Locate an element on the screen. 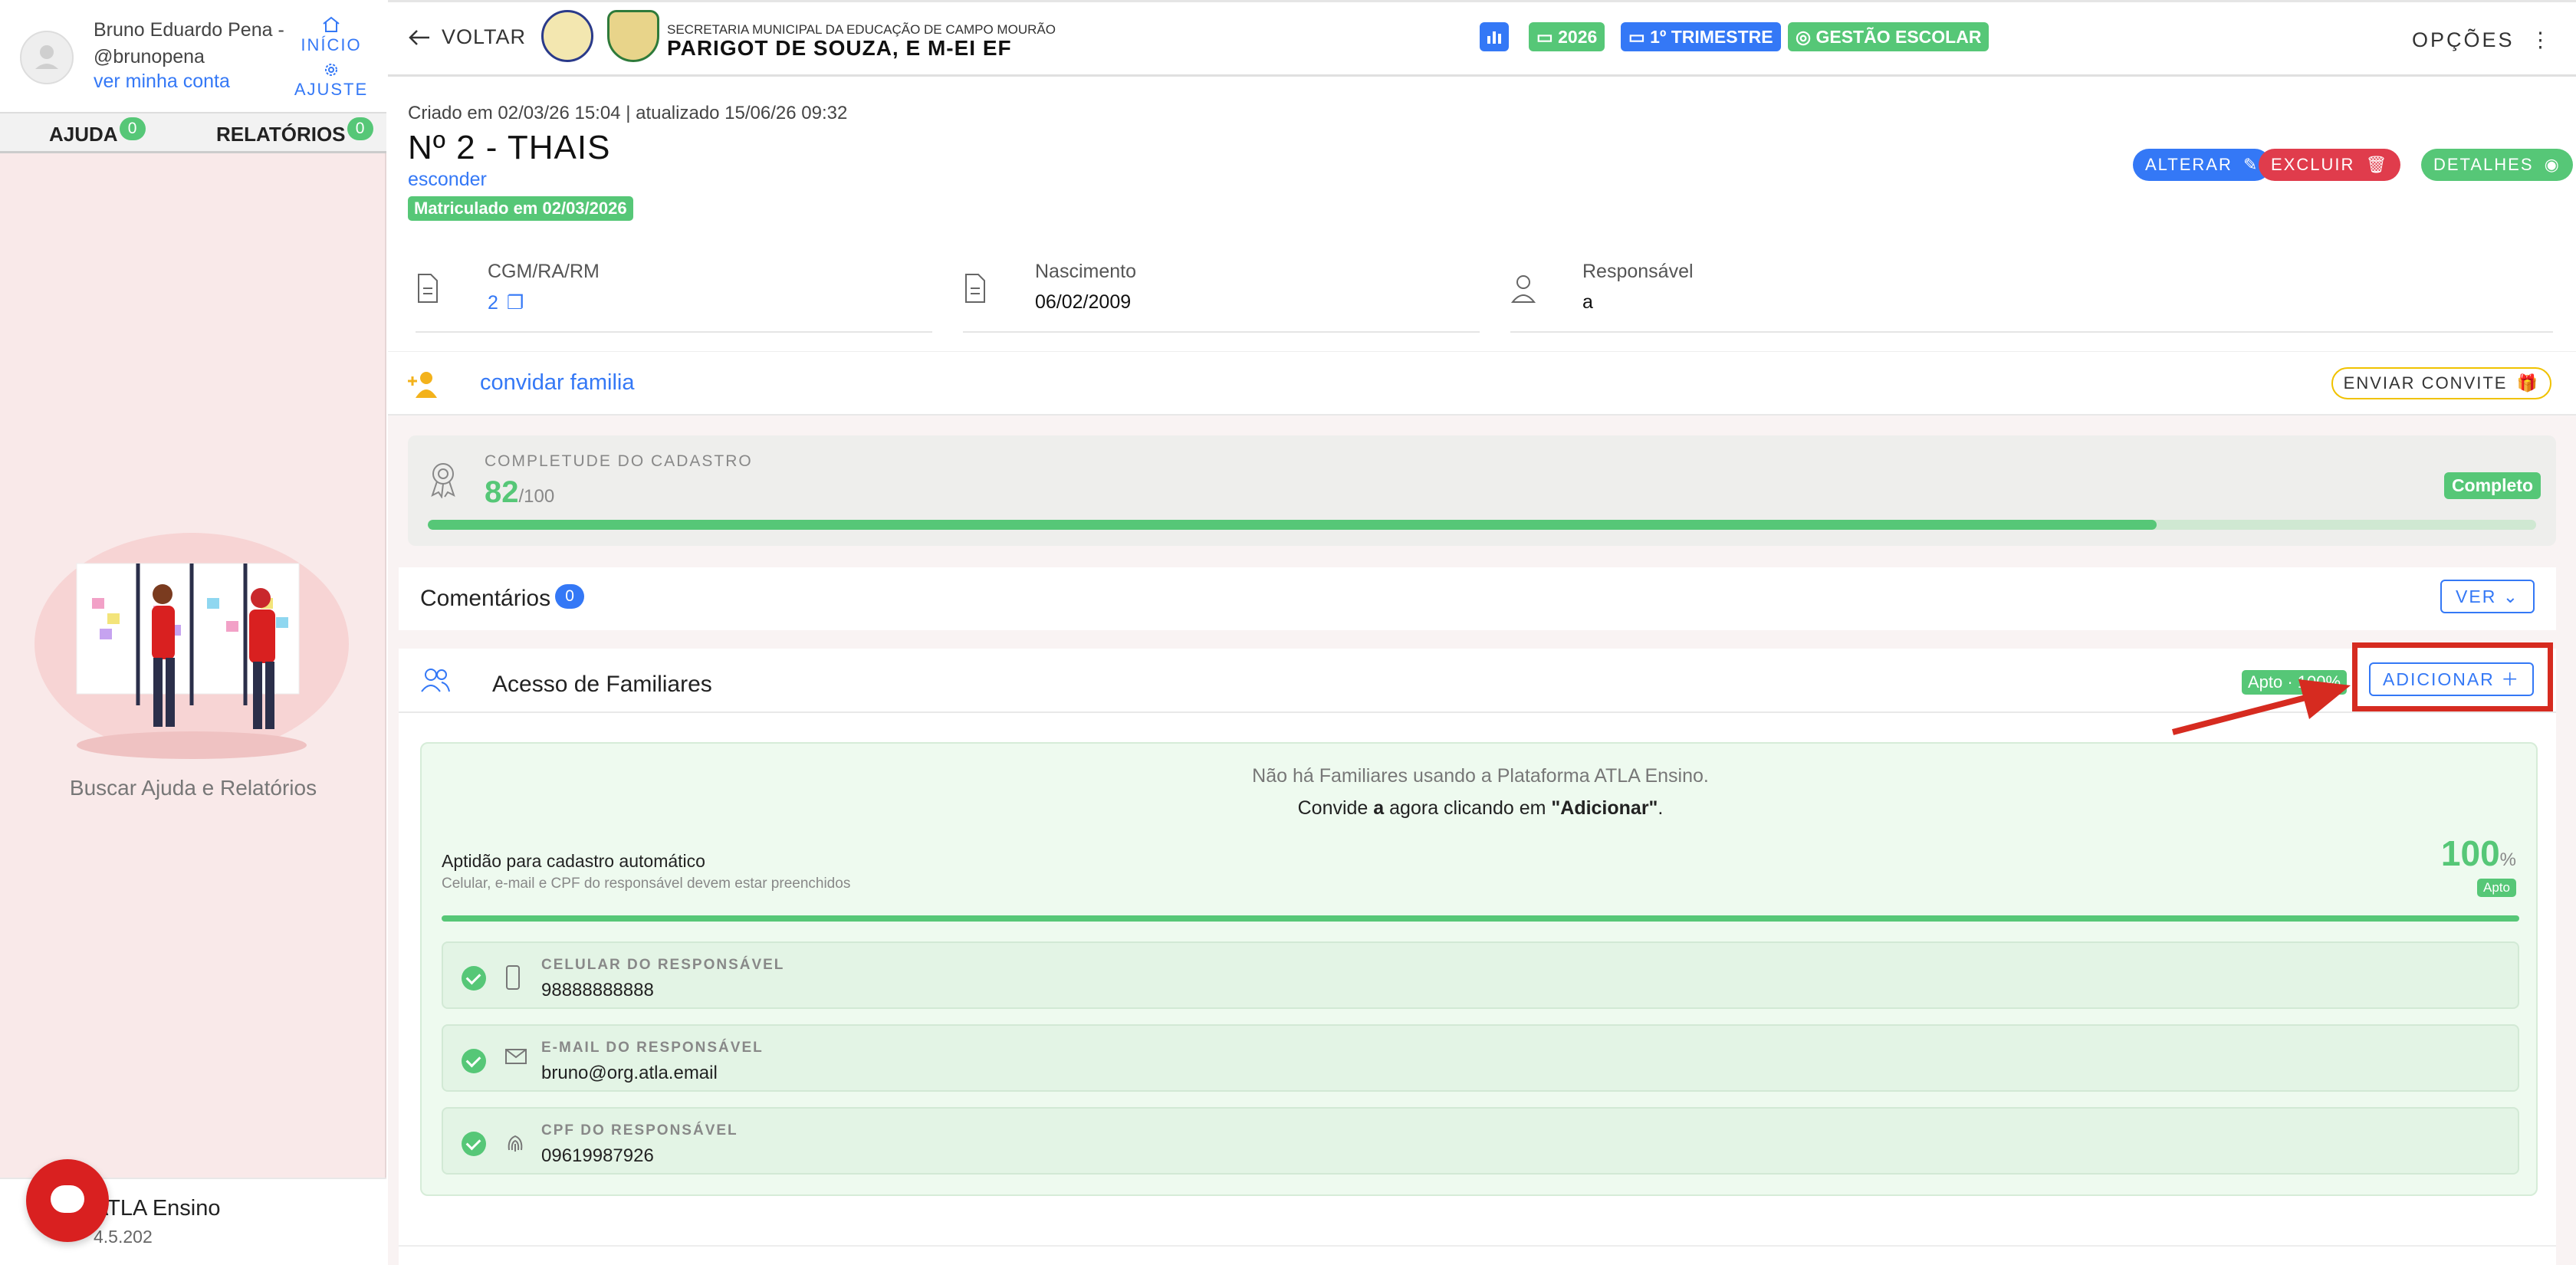 The height and width of the screenshot is (1265, 2576). calendar-icon: ▭ is located at coordinates (1548, 37).